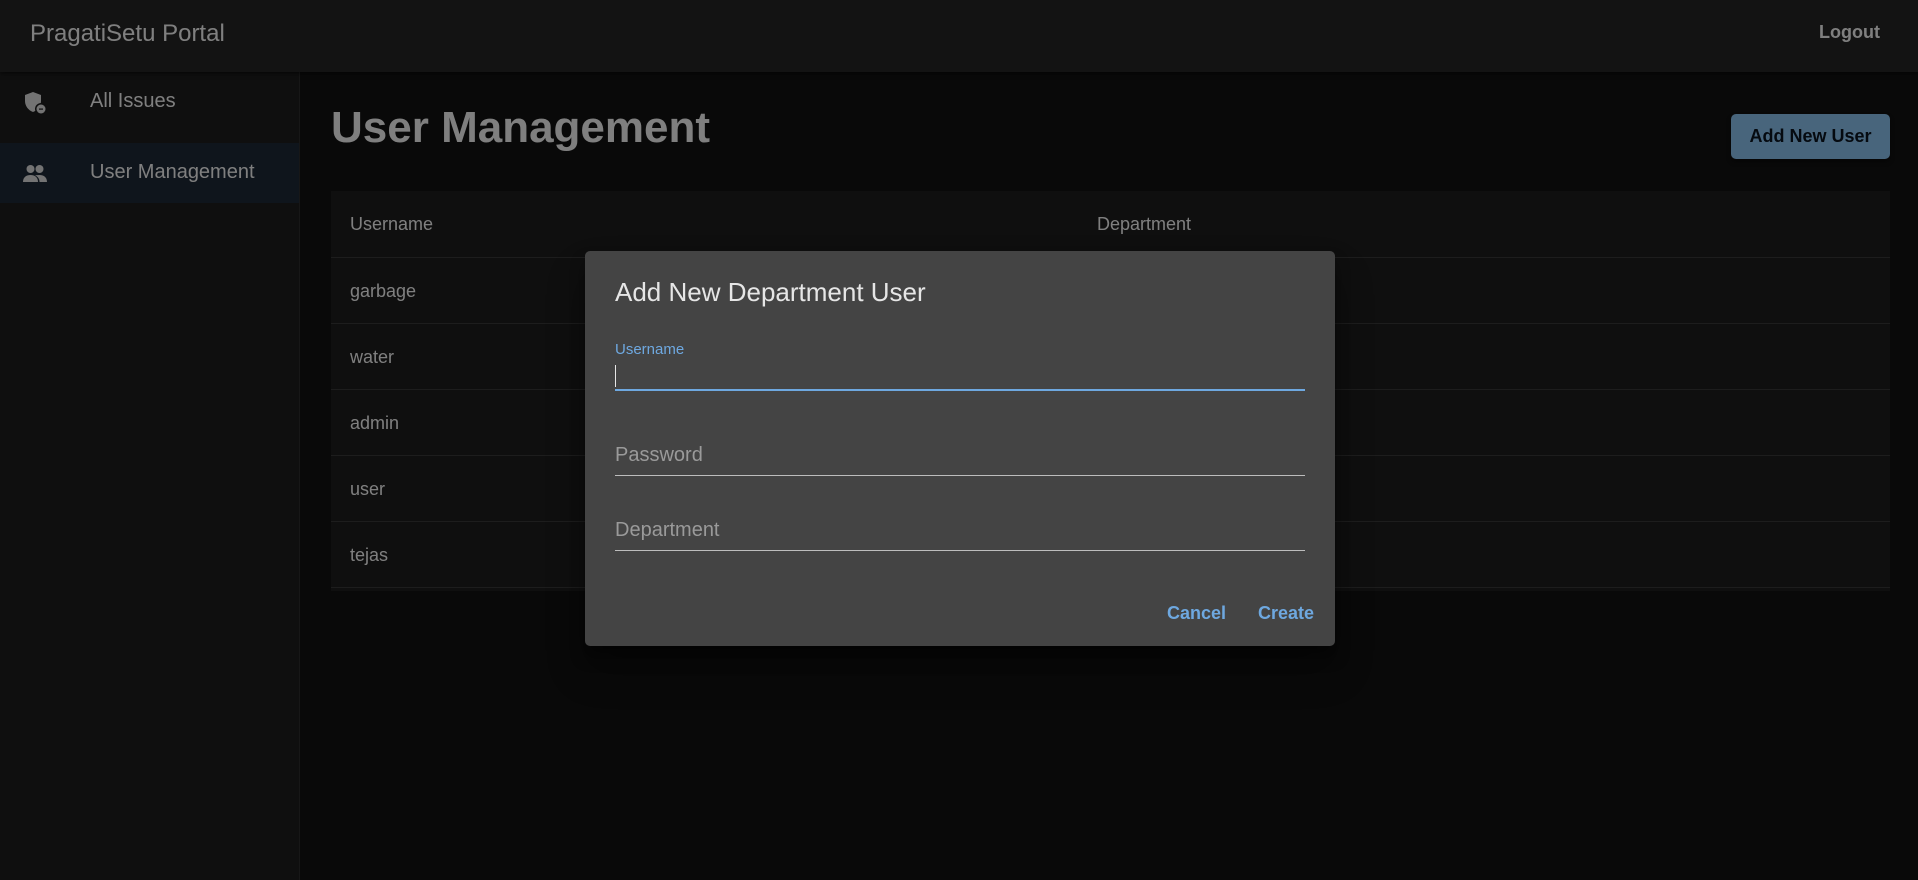 Image resolution: width=1918 pixels, height=880 pixels. Describe the element at coordinates (659, 455) in the screenshot. I see `password-placeholder: Password` at that location.